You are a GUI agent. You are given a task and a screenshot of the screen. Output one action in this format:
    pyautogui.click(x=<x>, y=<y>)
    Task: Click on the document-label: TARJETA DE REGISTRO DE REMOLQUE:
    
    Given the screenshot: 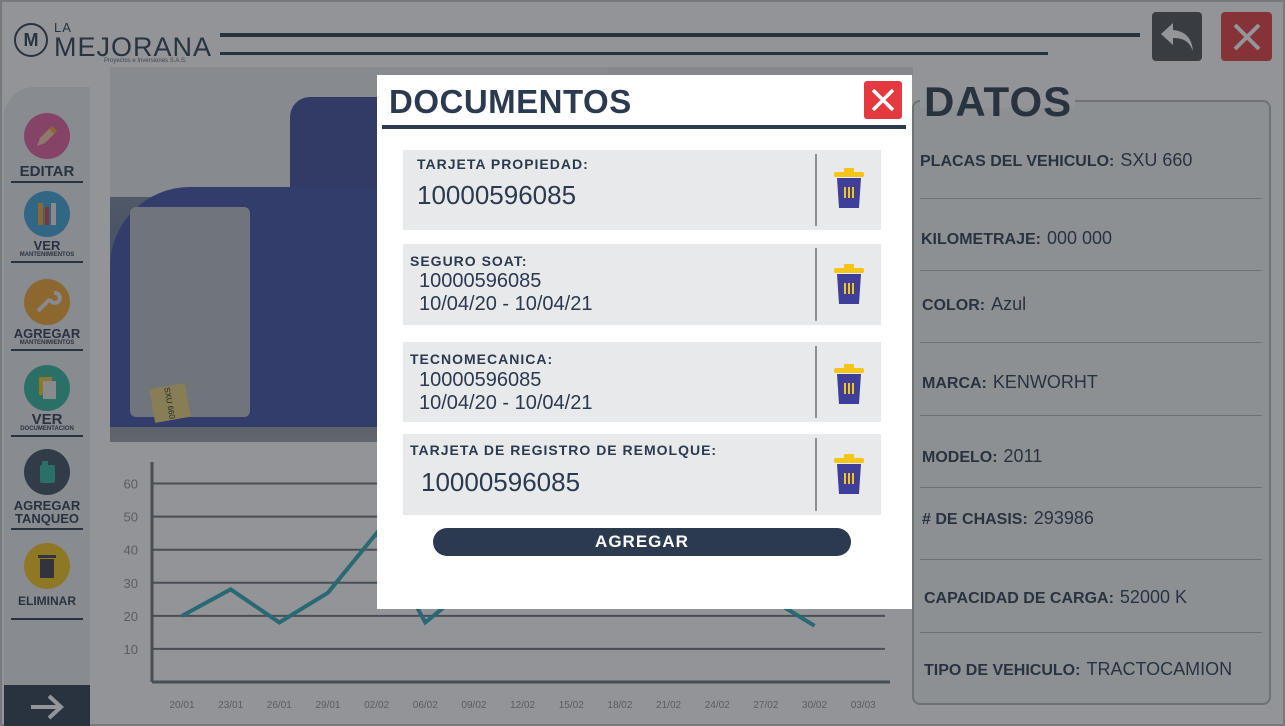 What is the action you would take?
    pyautogui.click(x=564, y=450)
    